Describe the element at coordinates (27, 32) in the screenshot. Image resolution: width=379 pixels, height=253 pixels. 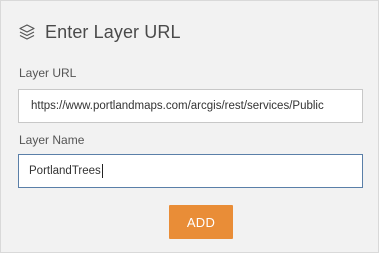
I see `layers-icon` at that location.